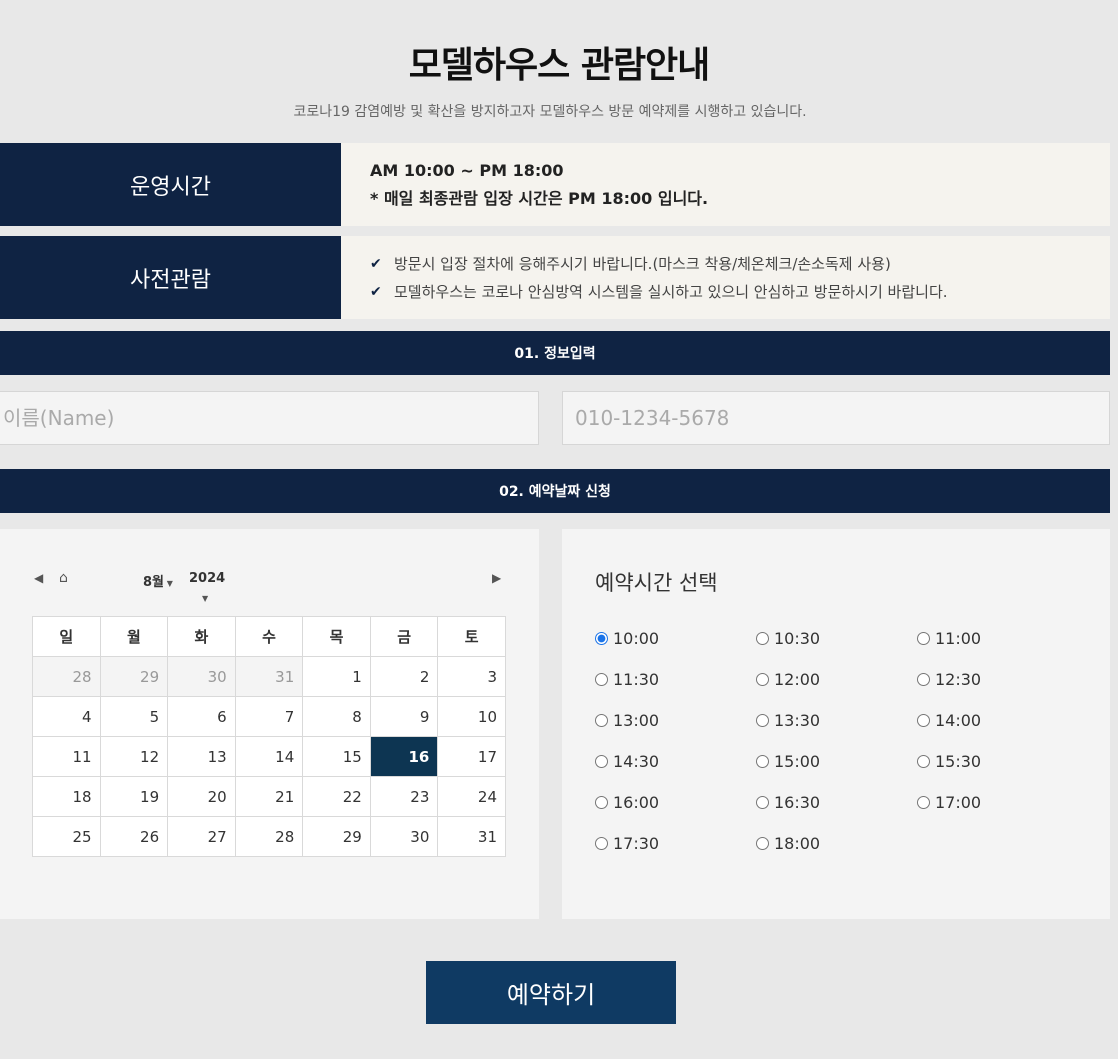 Image resolution: width=1118 pixels, height=1059 pixels. What do you see at coordinates (134, 756) in the screenshot?
I see `calendar-day: 12` at bounding box center [134, 756].